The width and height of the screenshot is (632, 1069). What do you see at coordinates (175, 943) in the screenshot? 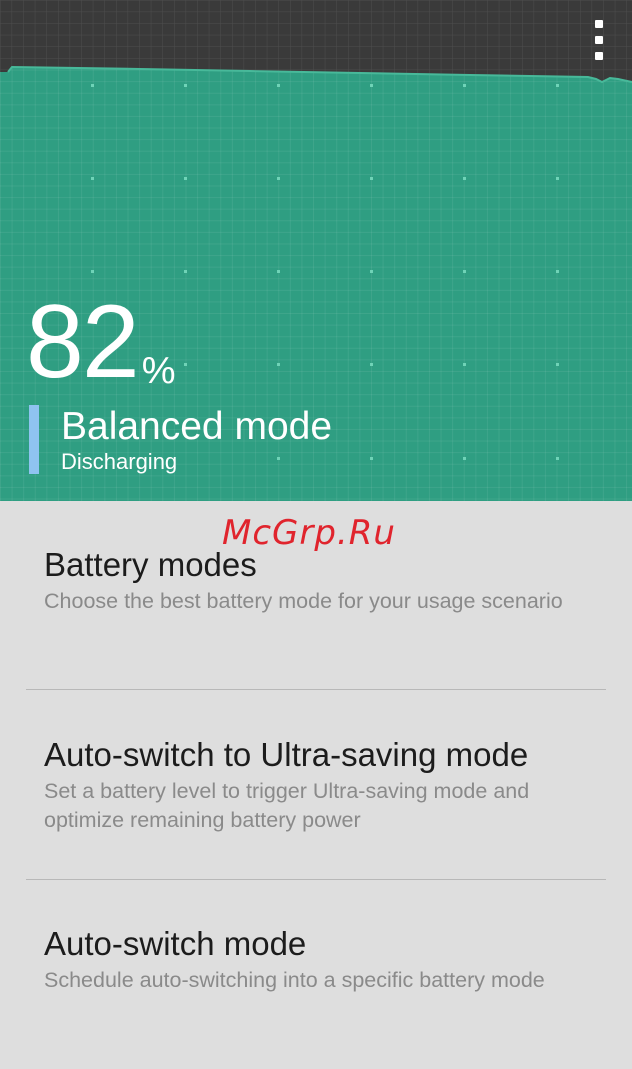
I see `settings-item-title: Auto-switch mode` at bounding box center [175, 943].